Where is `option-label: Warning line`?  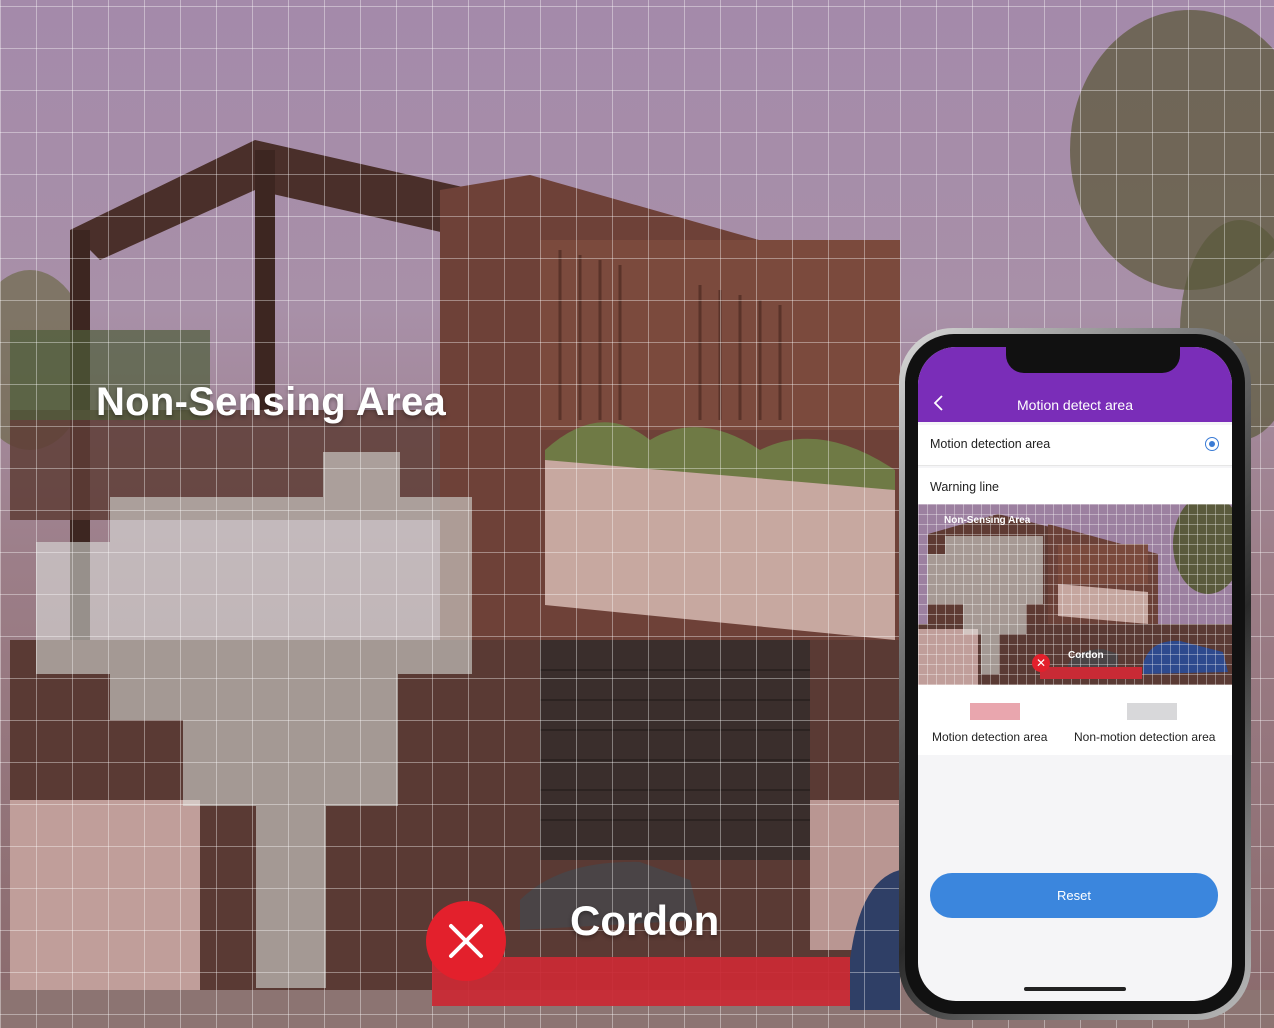
option-label: Warning line is located at coordinates (965, 487).